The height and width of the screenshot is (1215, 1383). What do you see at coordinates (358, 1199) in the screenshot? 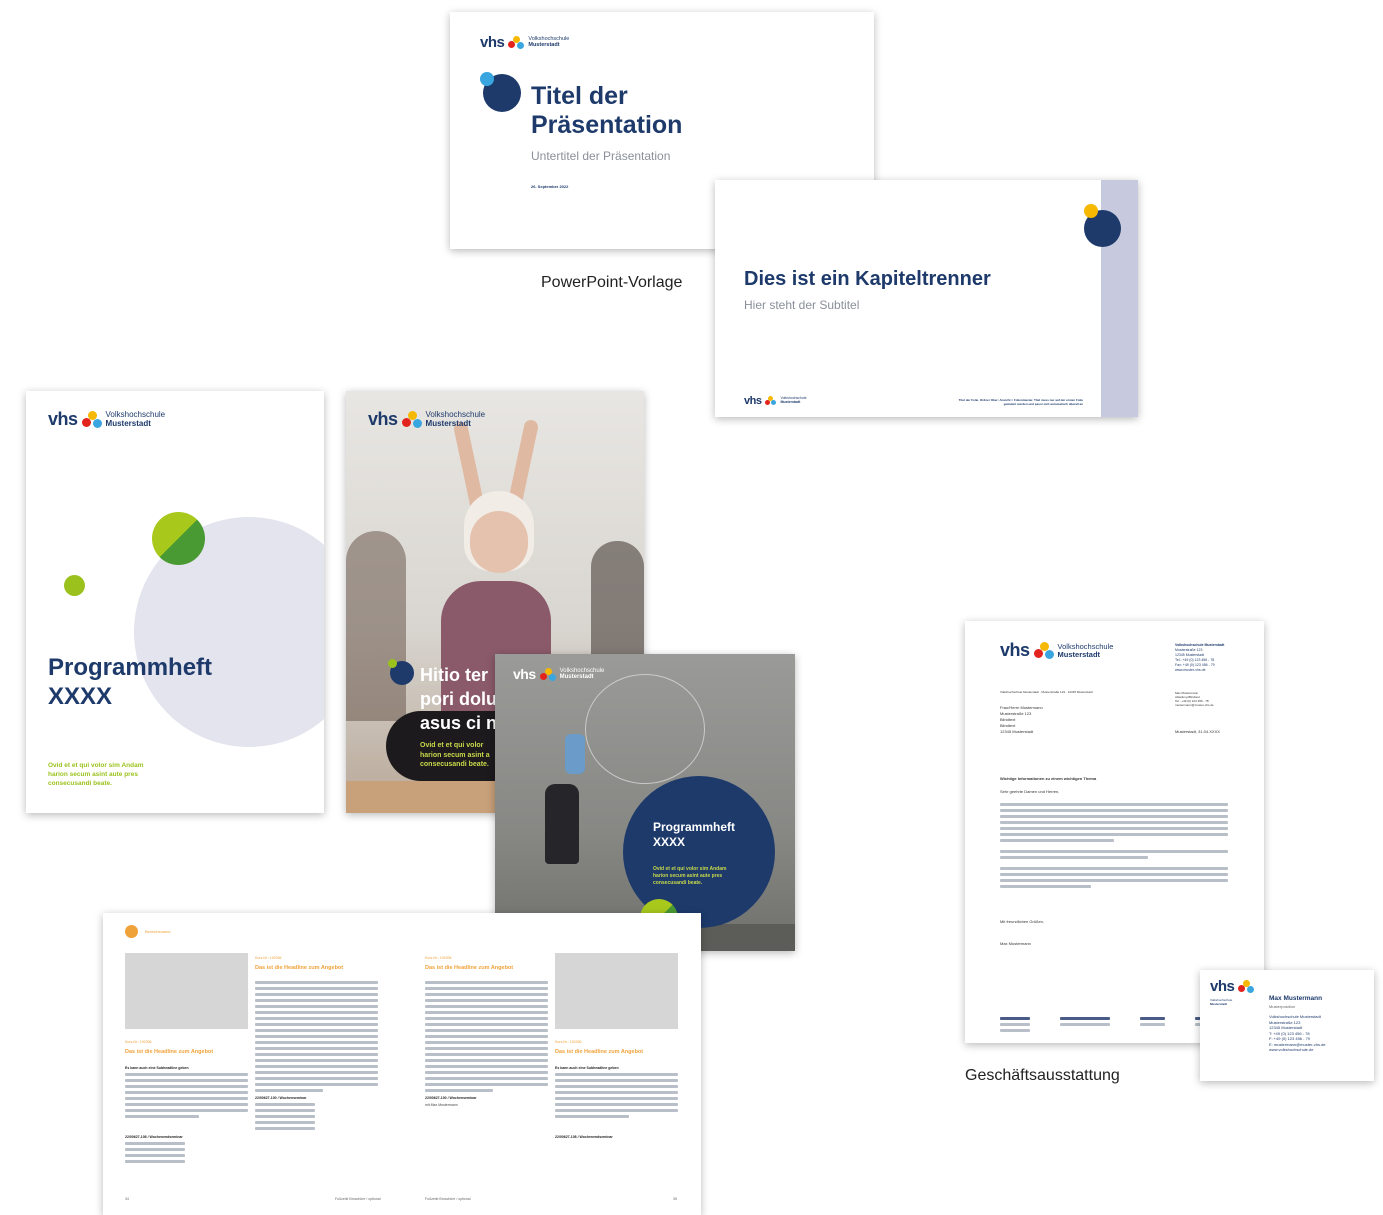
I see `footer-left: Fußzeile Broschüre / optional` at bounding box center [358, 1199].